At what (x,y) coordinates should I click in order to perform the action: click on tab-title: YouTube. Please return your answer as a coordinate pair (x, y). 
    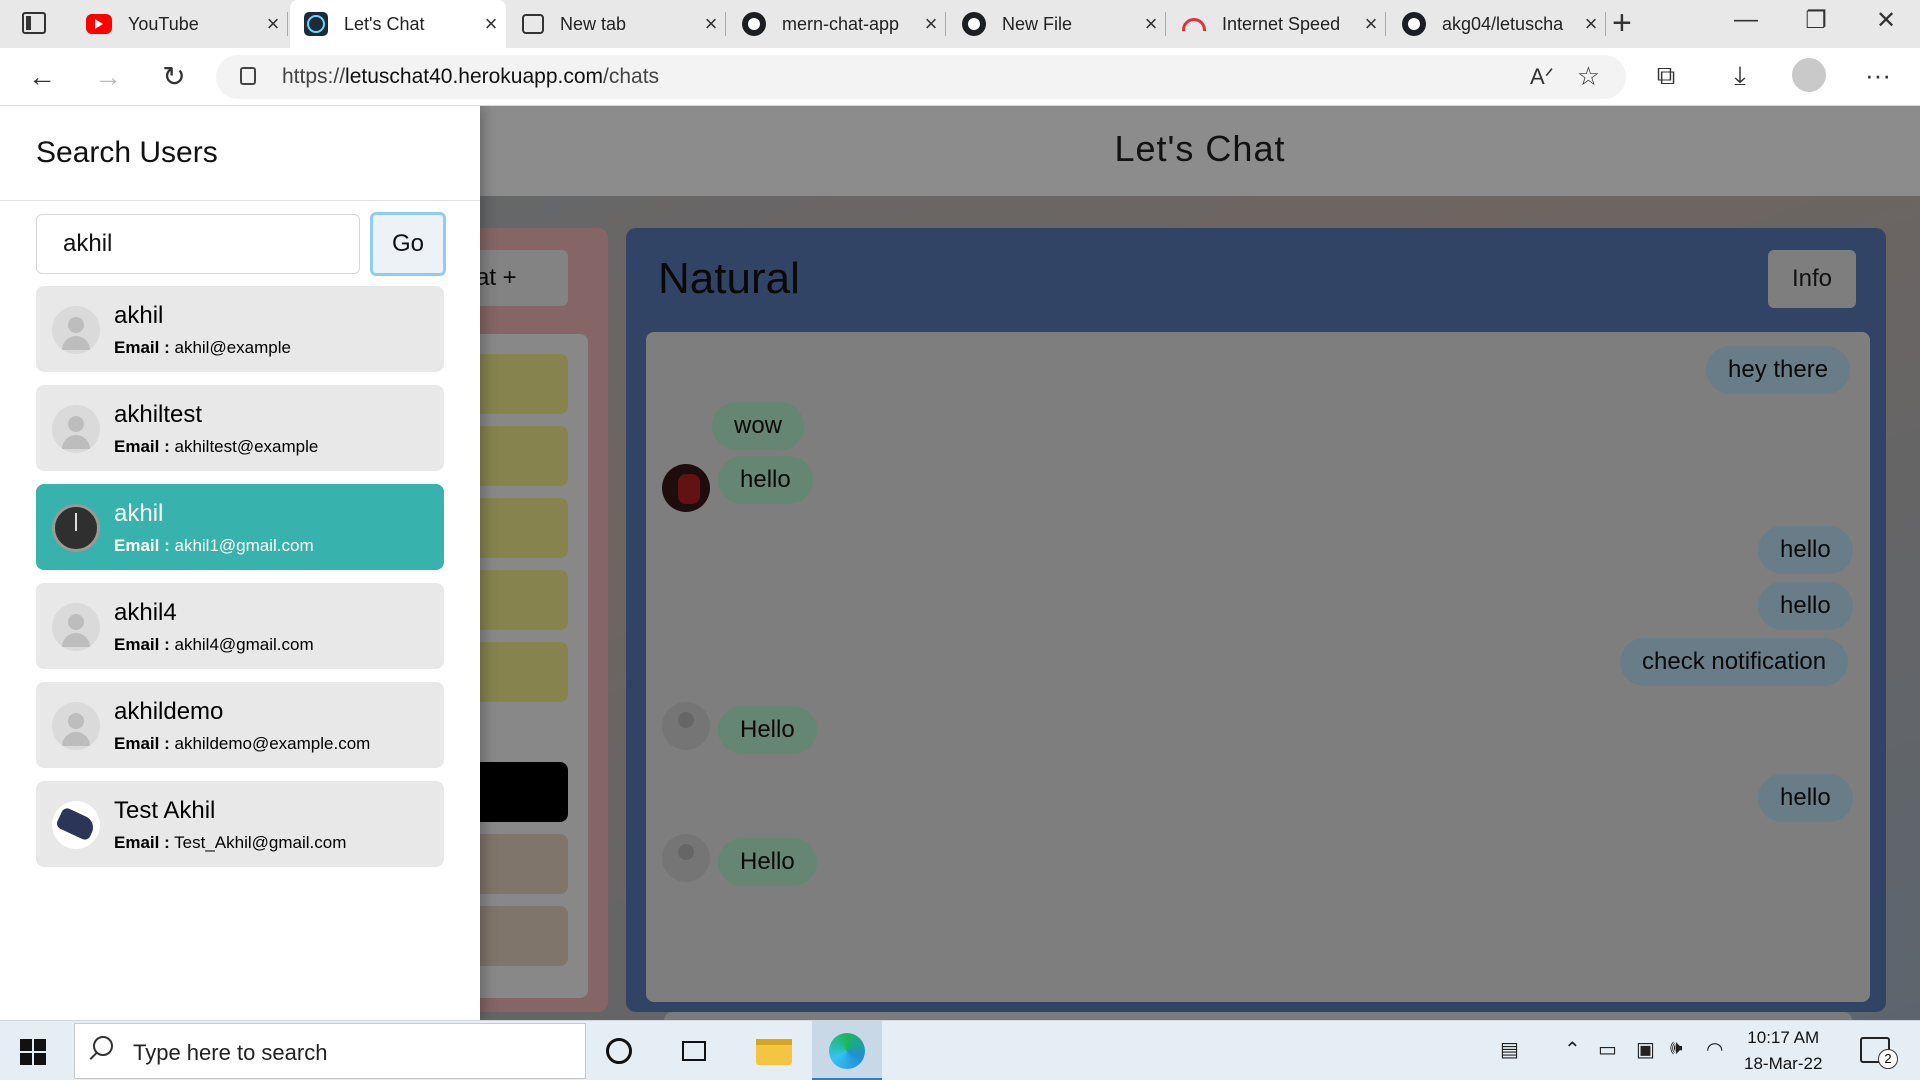
    Looking at the image, I should click on (163, 23).